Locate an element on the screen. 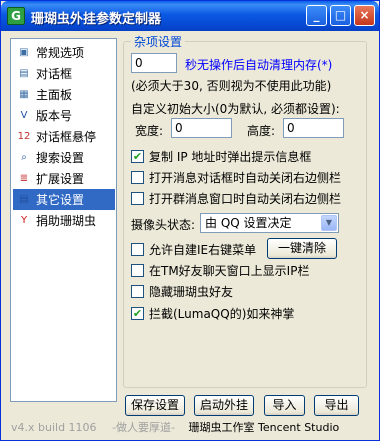  width-label: 宽度: is located at coordinates (149, 131).